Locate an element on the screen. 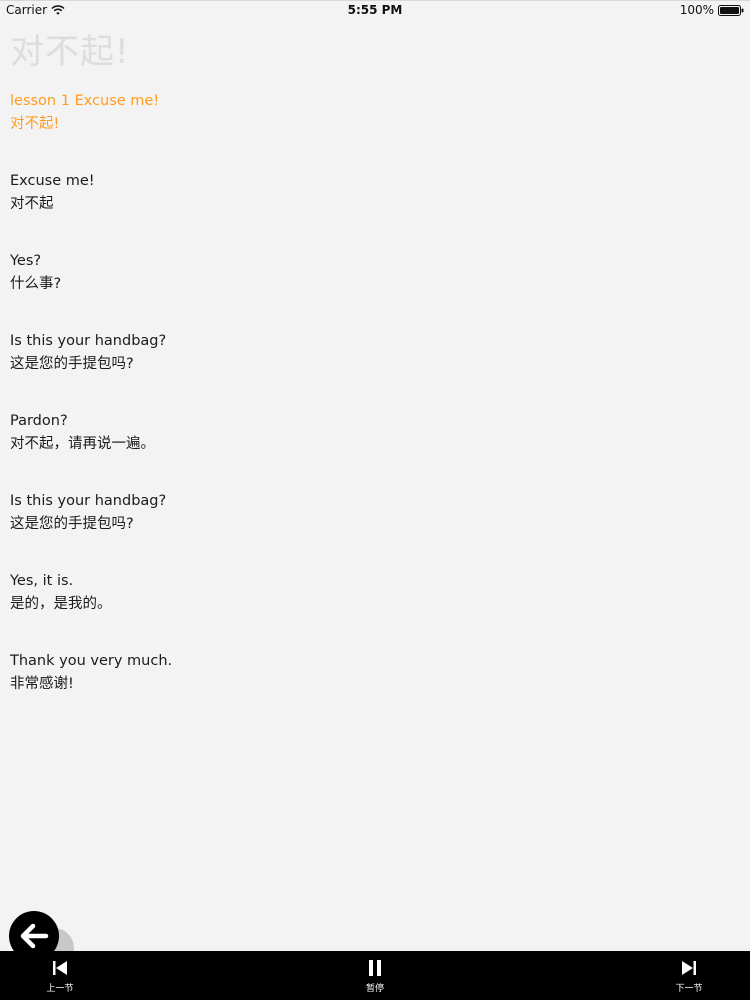  pause-label: 暂停 is located at coordinates (374, 989).